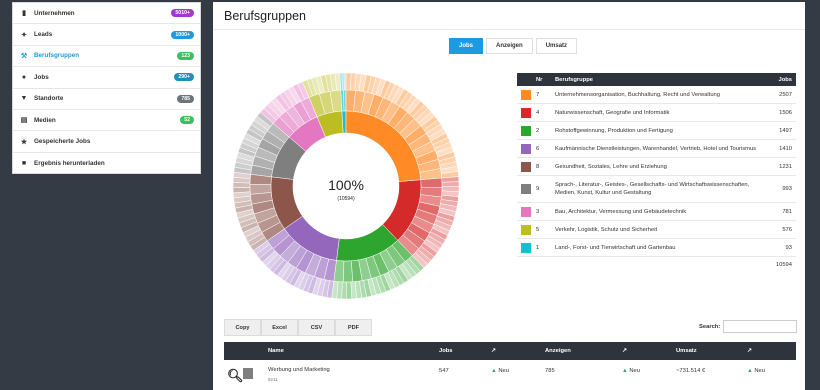 The image size is (820, 390). Describe the element at coordinates (24, 99) in the screenshot. I see `map-marker-icon: ▼` at that location.